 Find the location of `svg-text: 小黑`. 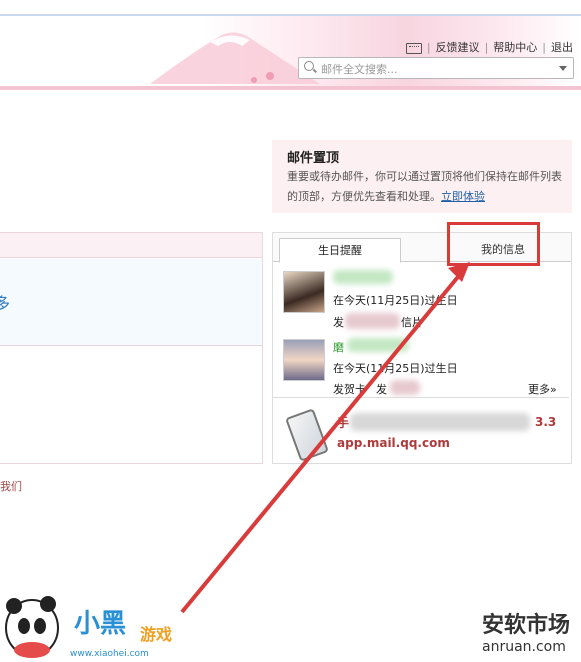

svg-text: 小黑 is located at coordinates (100, 624).